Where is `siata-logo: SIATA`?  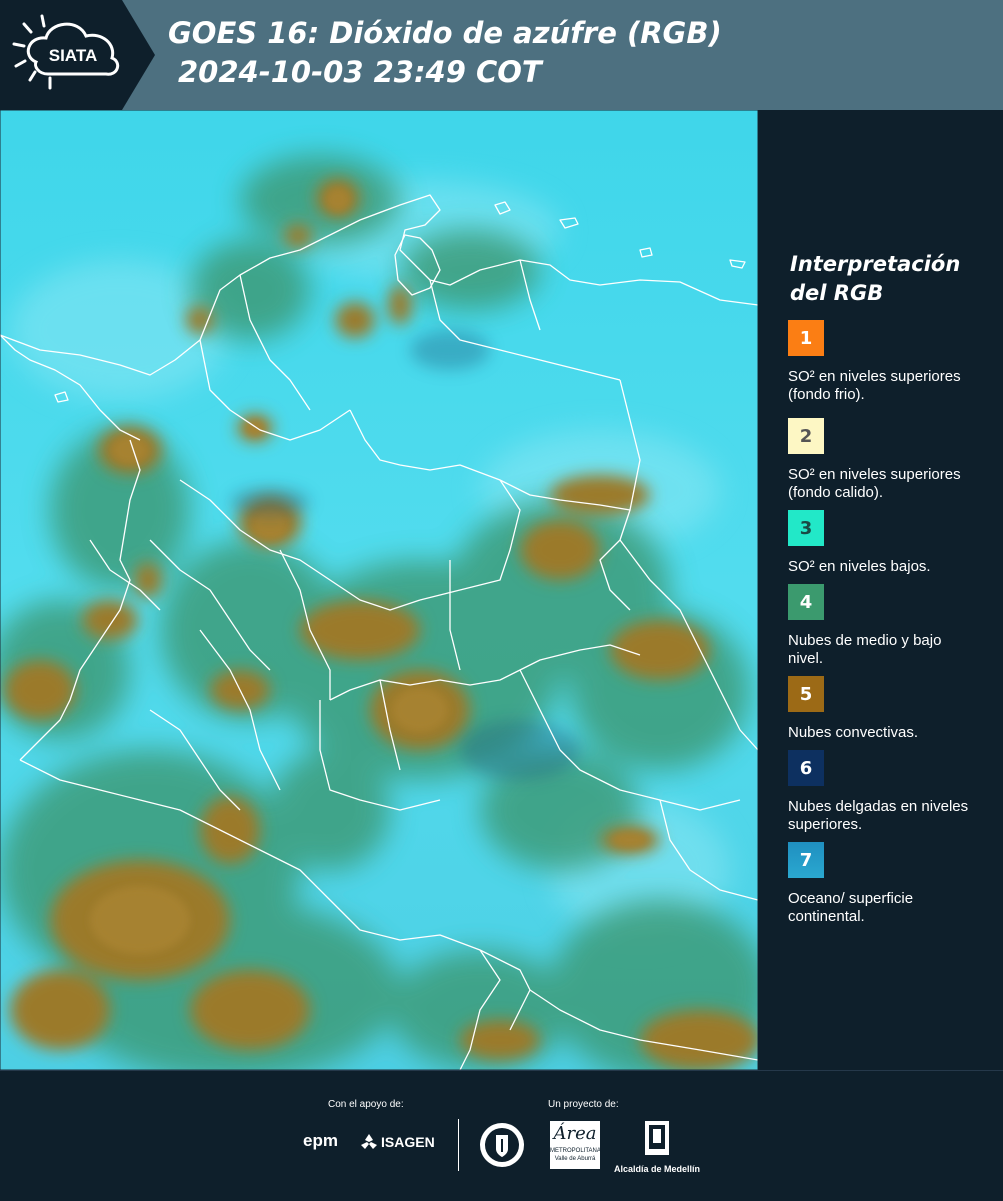 siata-logo: SIATA is located at coordinates (77, 55).